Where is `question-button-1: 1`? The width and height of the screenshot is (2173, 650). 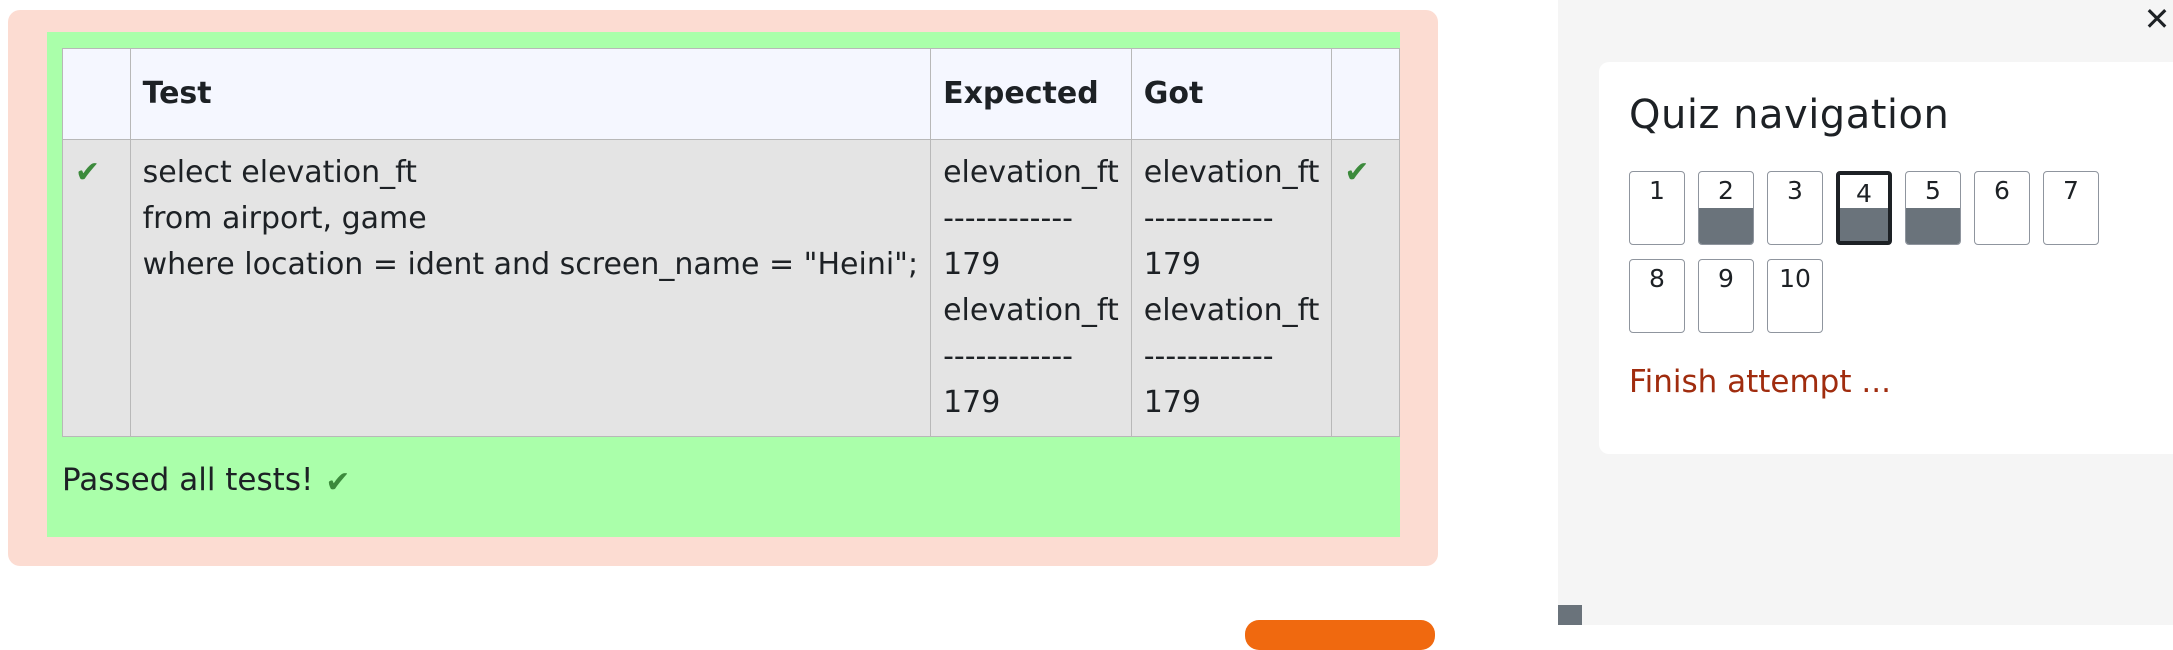 question-button-1: 1 is located at coordinates (1657, 208).